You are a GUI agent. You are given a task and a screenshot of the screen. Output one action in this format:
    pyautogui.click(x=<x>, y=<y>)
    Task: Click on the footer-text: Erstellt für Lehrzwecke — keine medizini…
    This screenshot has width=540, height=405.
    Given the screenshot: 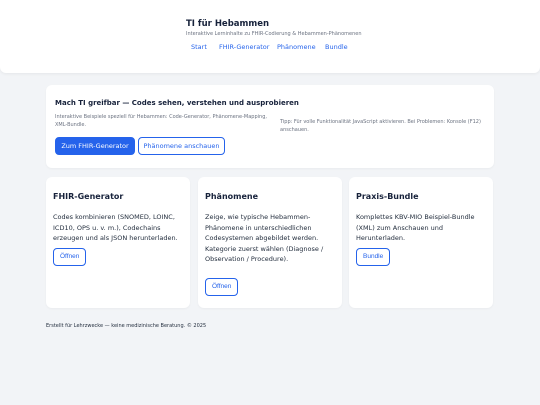 What is the action you would take?
    pyautogui.click(x=126, y=326)
    